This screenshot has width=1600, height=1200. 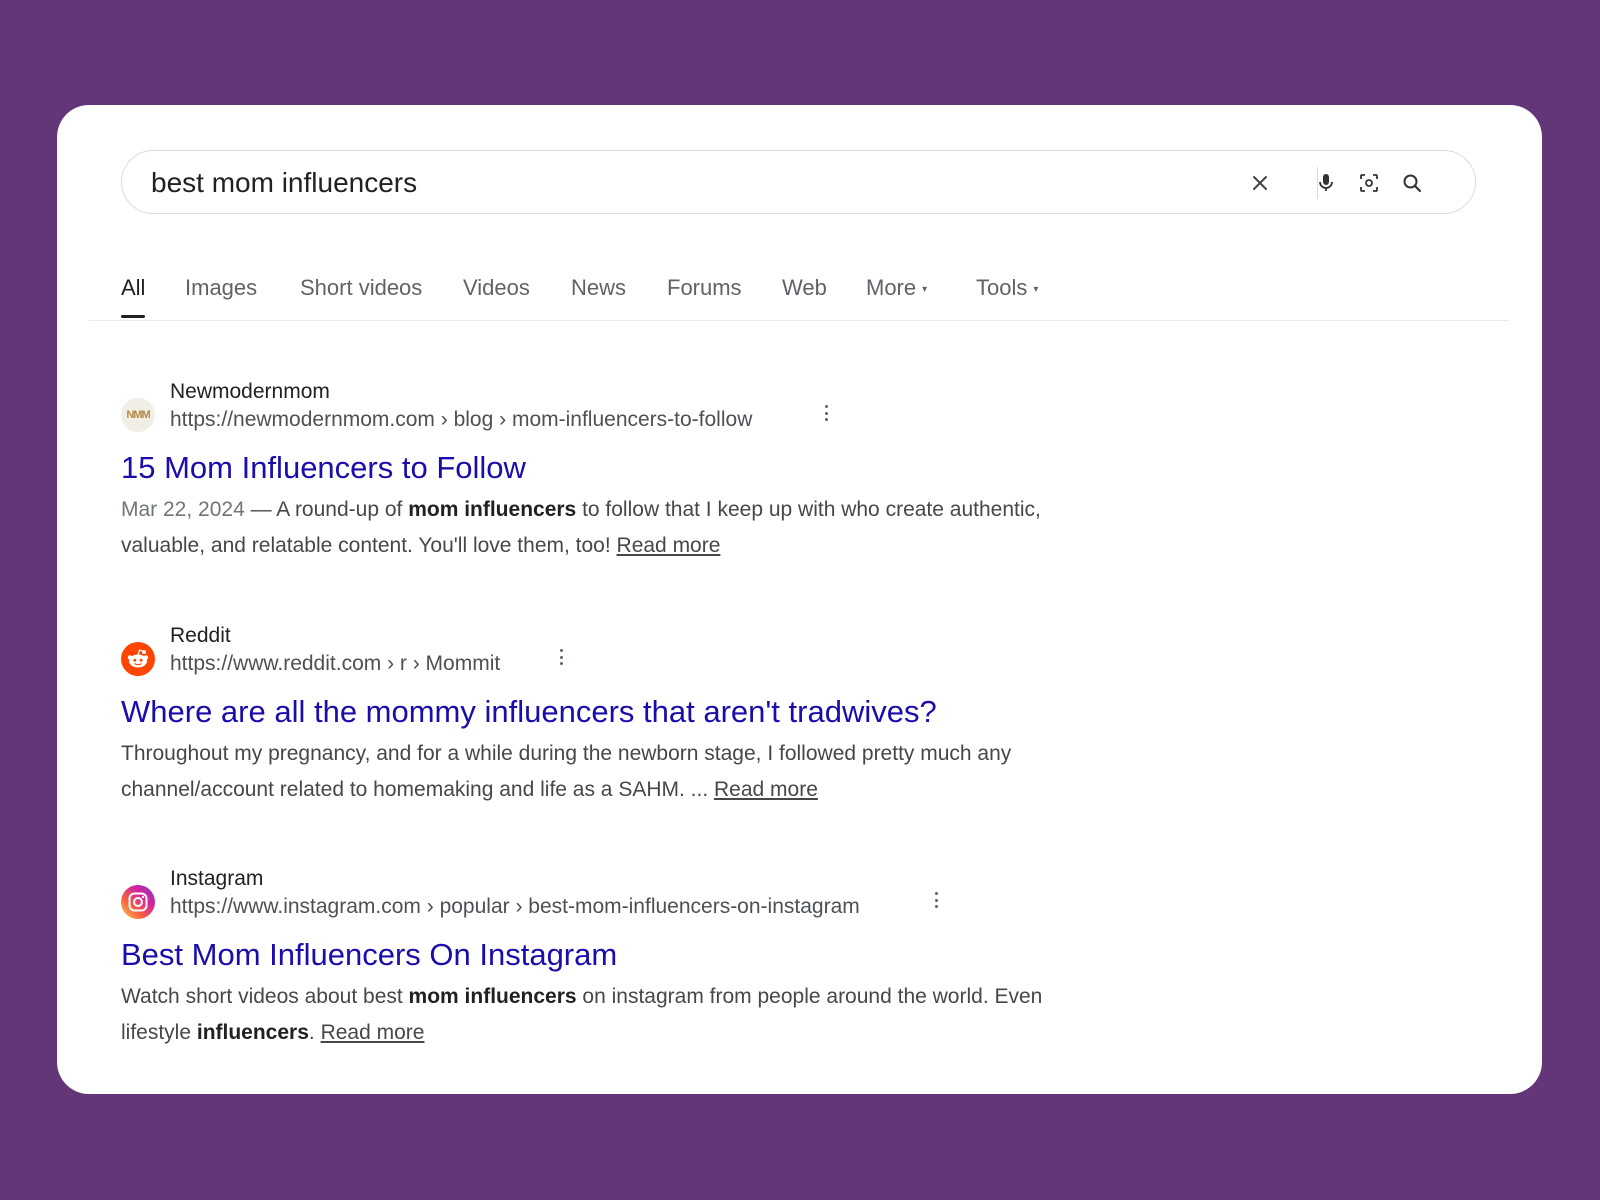 I want to click on tab-images: Images, so click(x=221, y=288).